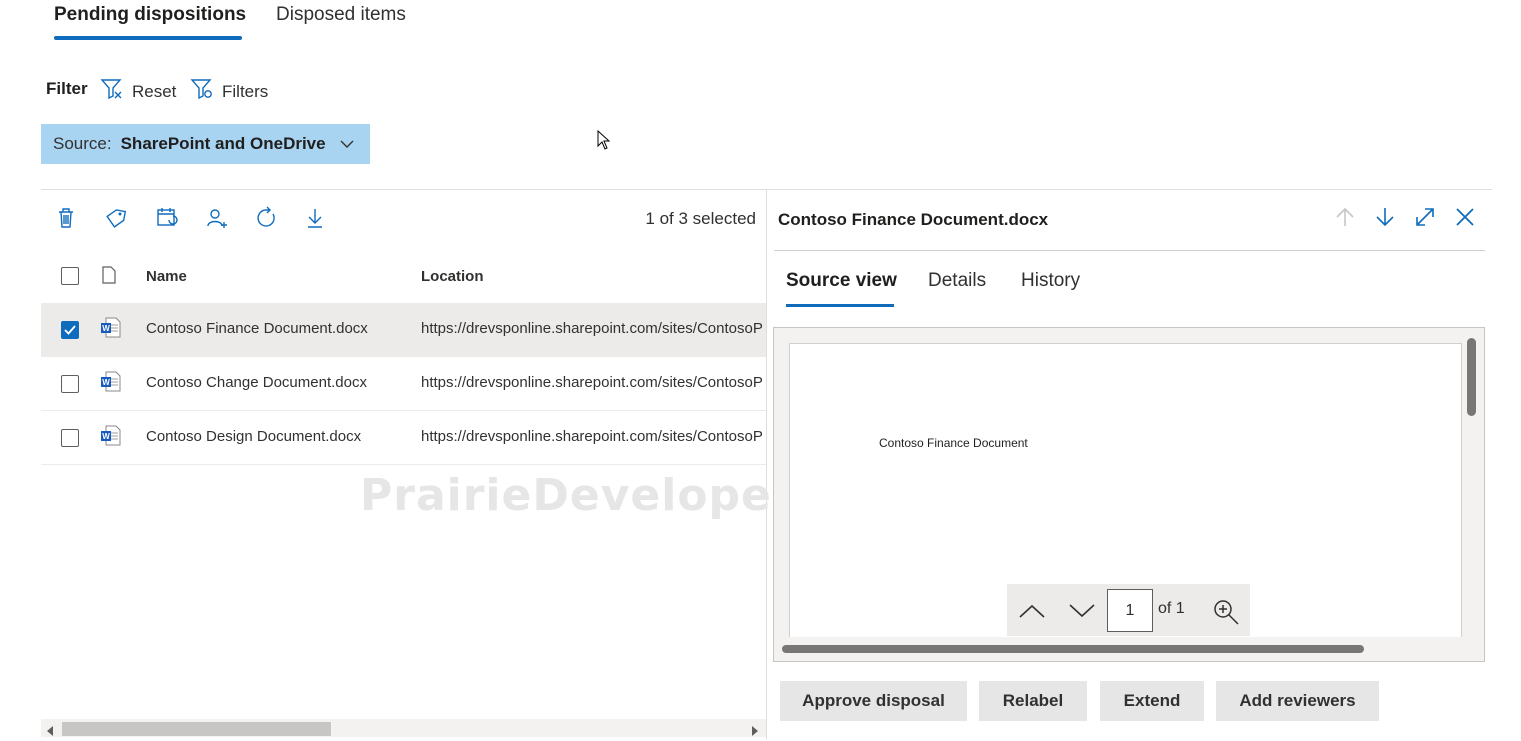  Describe the element at coordinates (1082, 611) in the screenshot. I see `next-page-icon` at that location.